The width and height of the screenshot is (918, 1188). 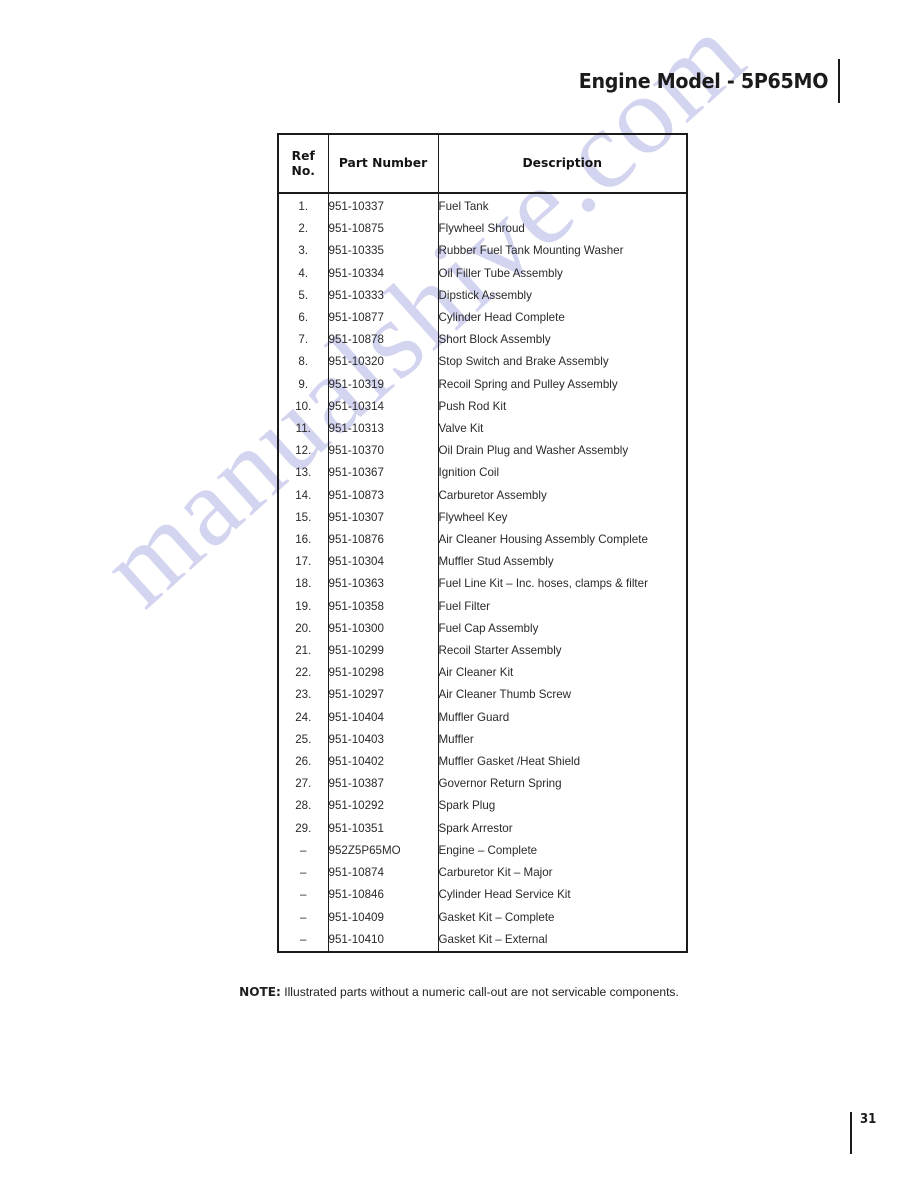 I want to click on cell-ref-no: 14., so click(x=303, y=495).